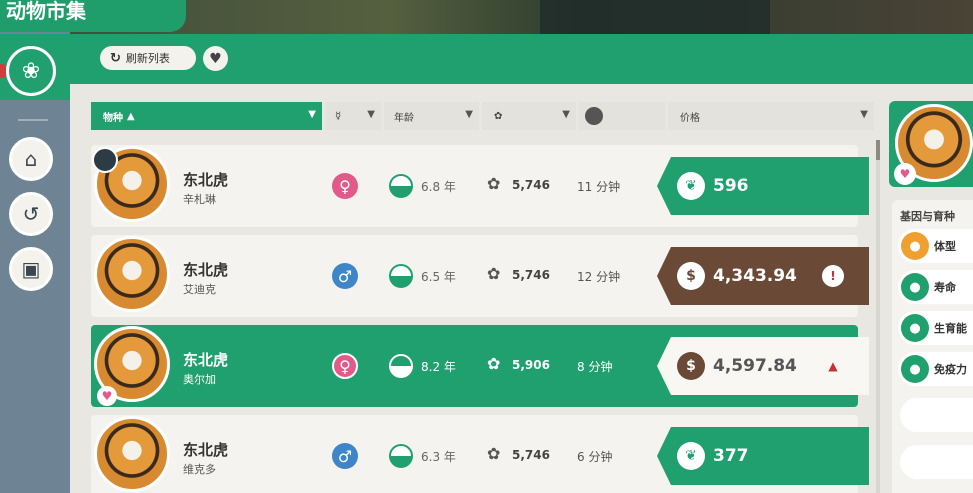 The width and height of the screenshot is (973, 493). Describe the element at coordinates (927, 216) in the screenshot. I see `genetics-title: 基因与育种` at that location.